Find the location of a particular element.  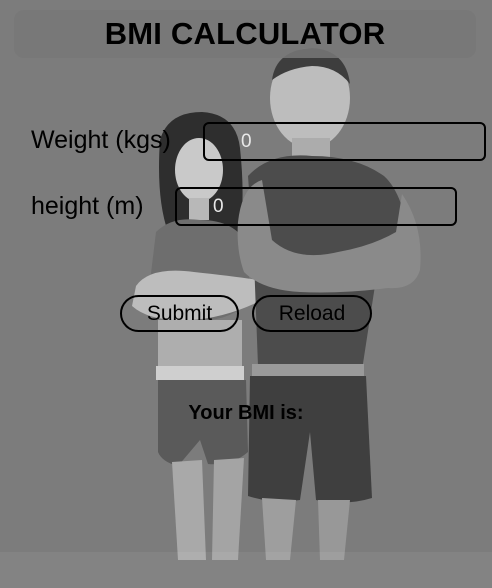

page-title: BMI CALCULATOR is located at coordinates (245, 33).